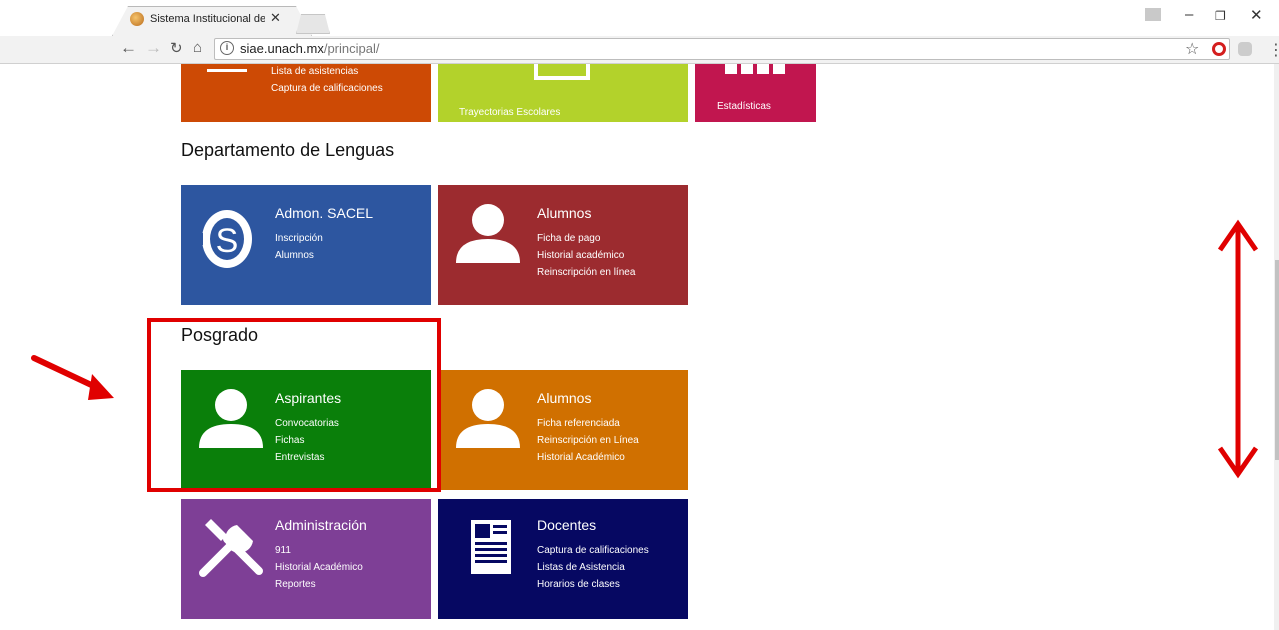 Image resolution: width=1279 pixels, height=630 pixels. Describe the element at coordinates (744, 106) in the screenshot. I see `tile-label: Estadísticas` at that location.